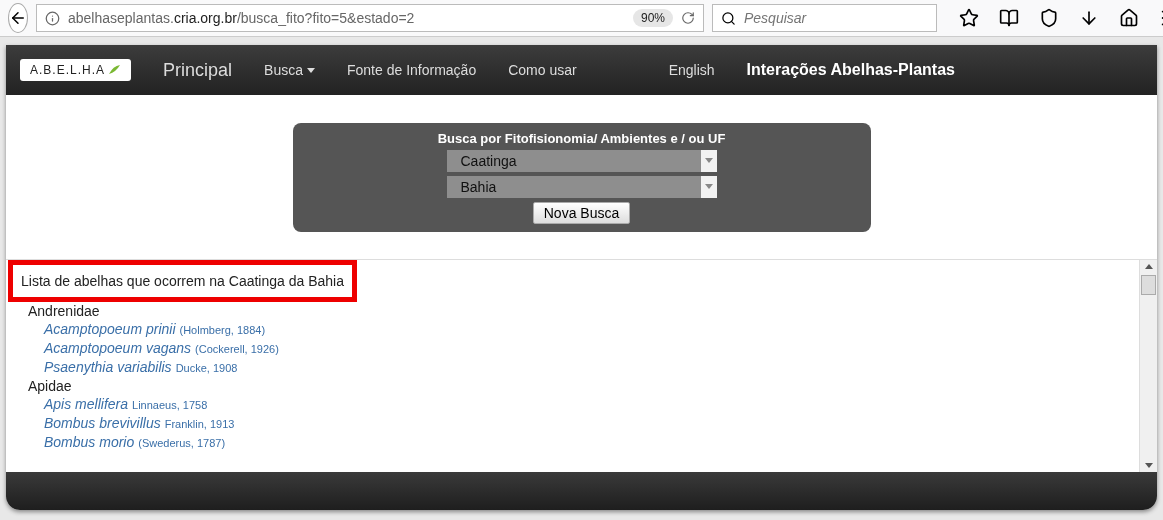  Describe the element at coordinates (1009, 18) in the screenshot. I see `reading-list-icon` at that location.